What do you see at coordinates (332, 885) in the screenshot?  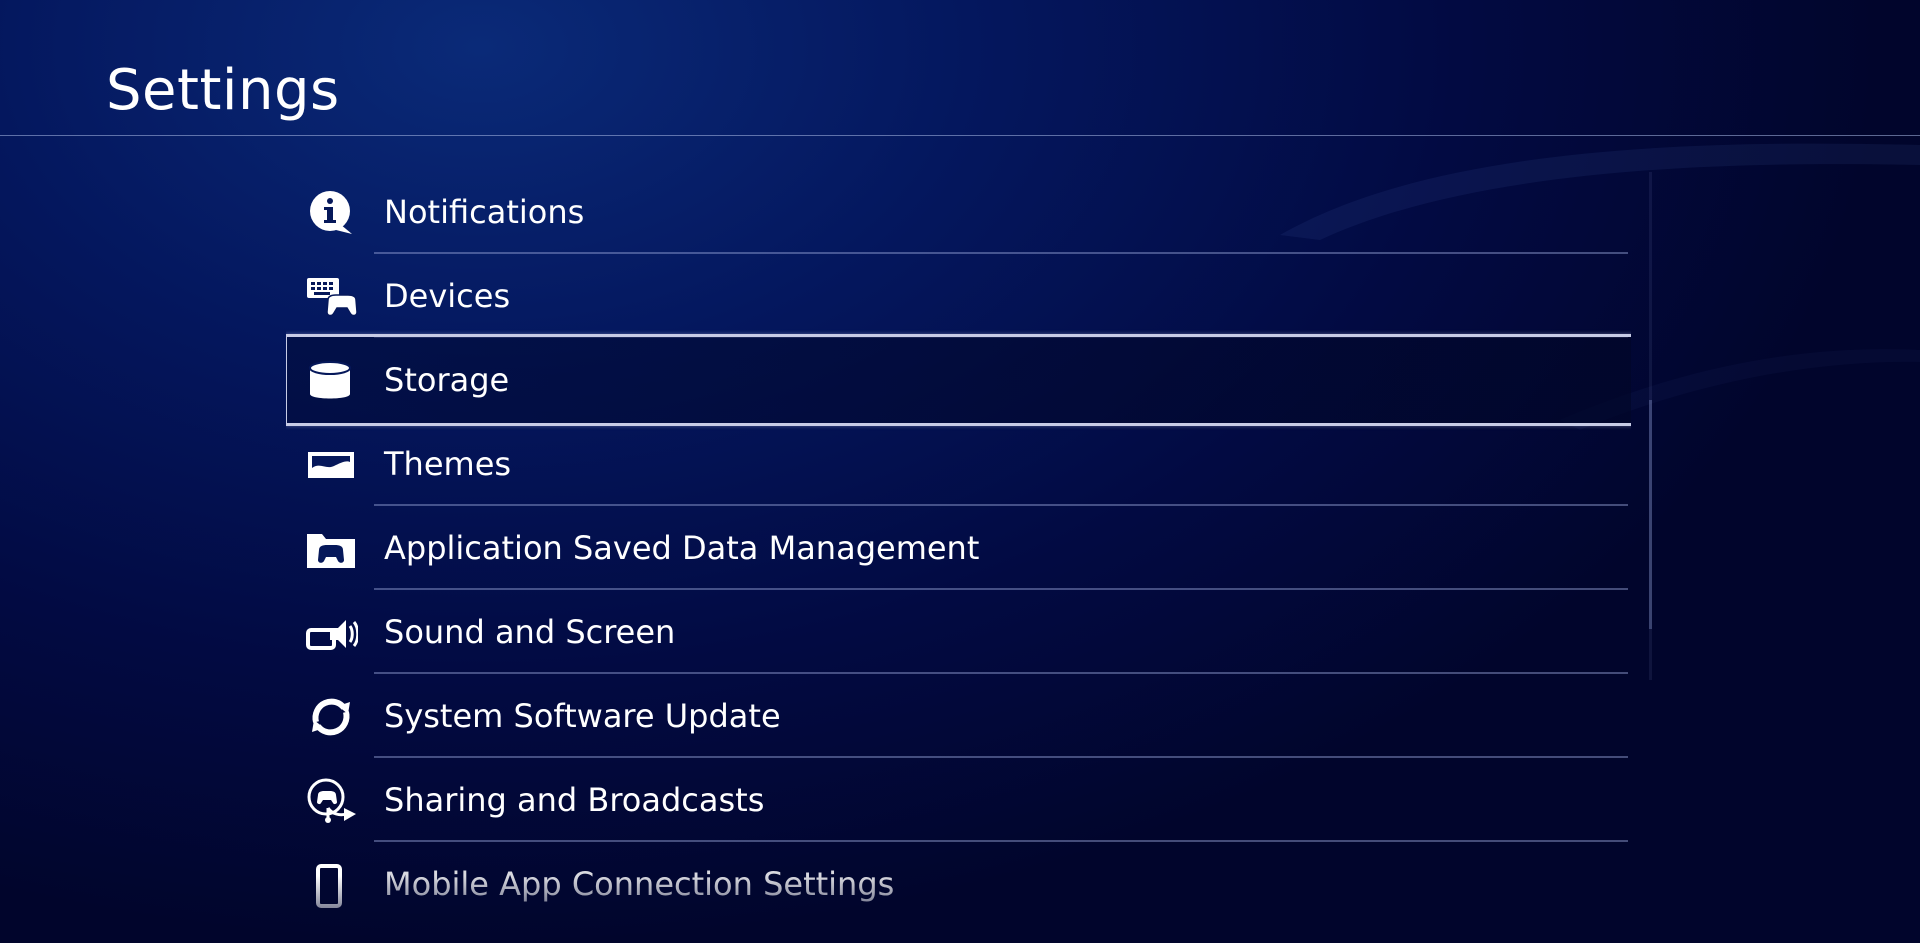 I see `mobile-app-icon` at bounding box center [332, 885].